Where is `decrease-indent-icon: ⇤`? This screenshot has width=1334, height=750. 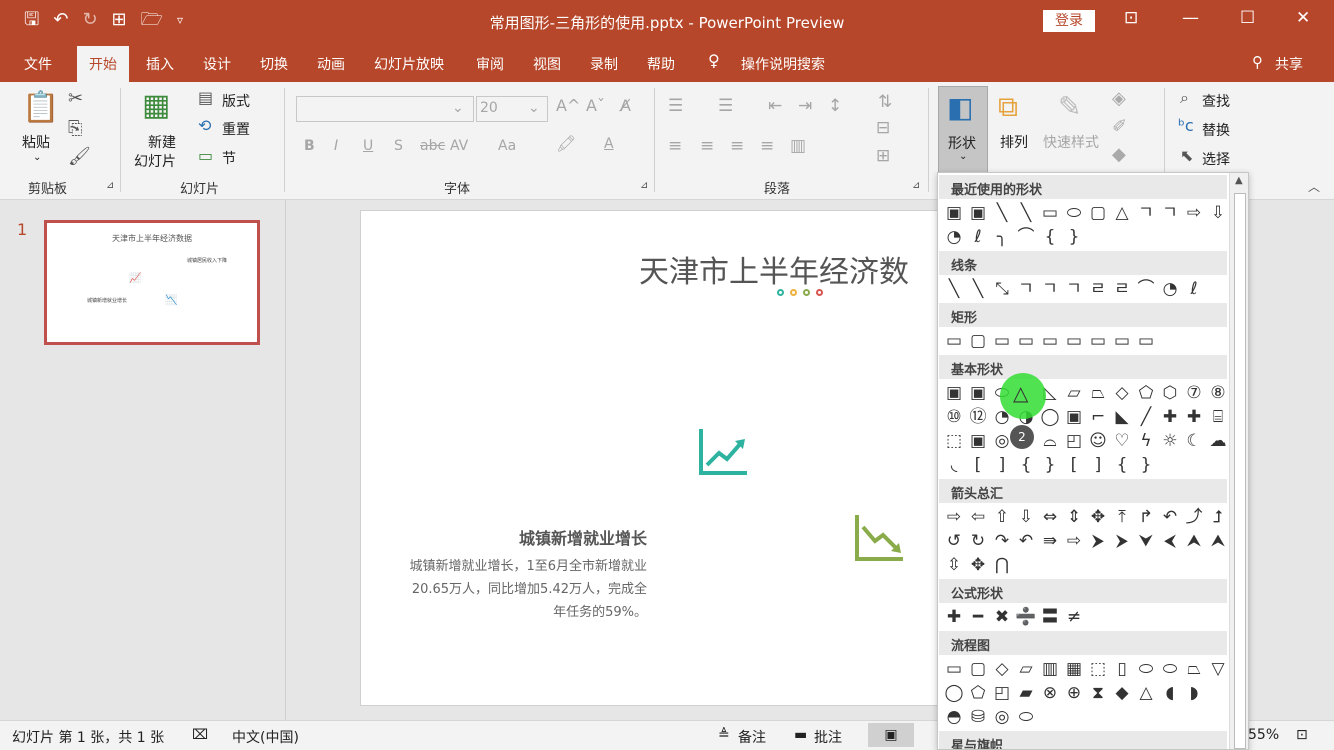
decrease-indent-icon: ⇤ is located at coordinates (775, 106).